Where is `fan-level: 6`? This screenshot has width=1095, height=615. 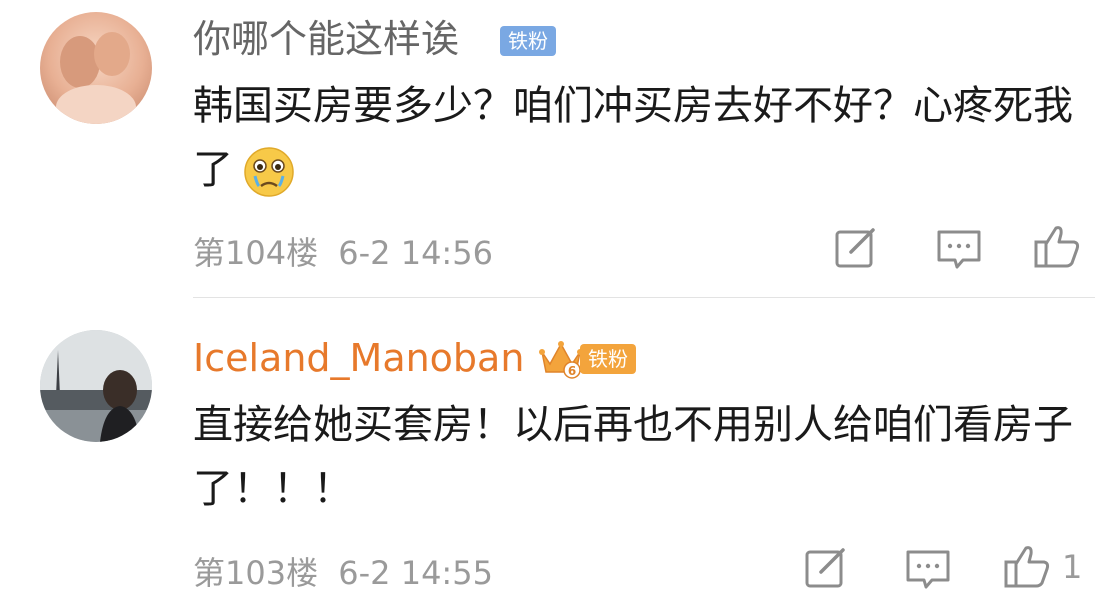 fan-level: 6 is located at coordinates (572, 371).